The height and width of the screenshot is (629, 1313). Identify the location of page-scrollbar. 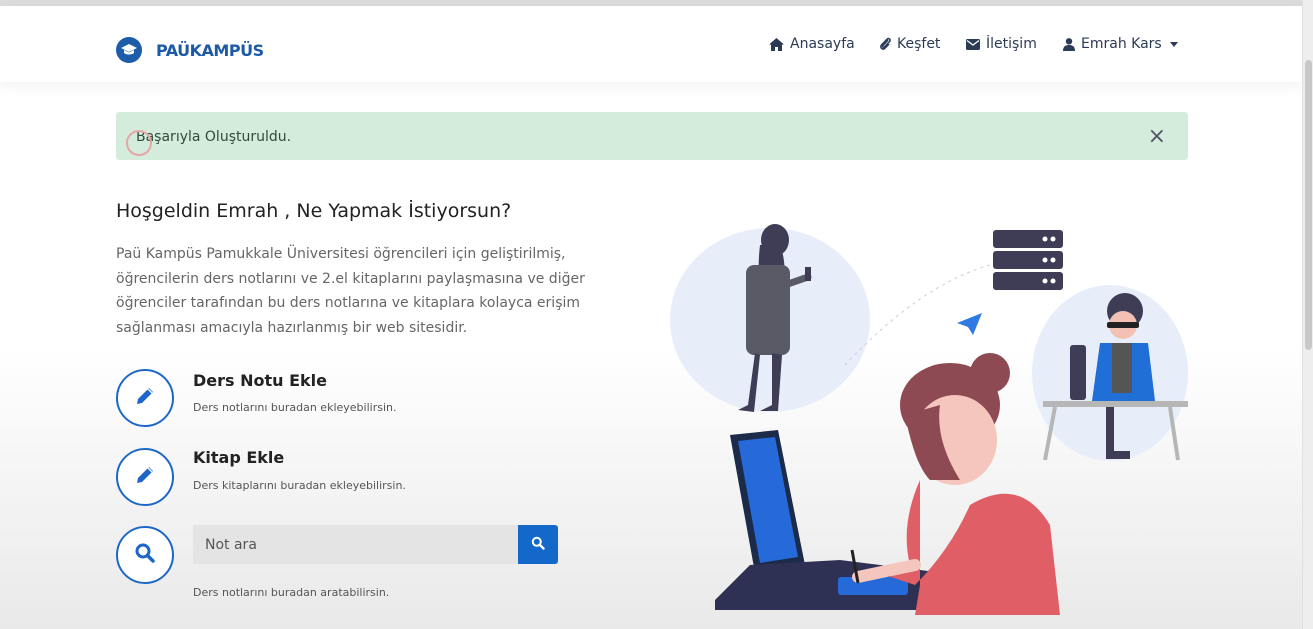
(1307, 314).